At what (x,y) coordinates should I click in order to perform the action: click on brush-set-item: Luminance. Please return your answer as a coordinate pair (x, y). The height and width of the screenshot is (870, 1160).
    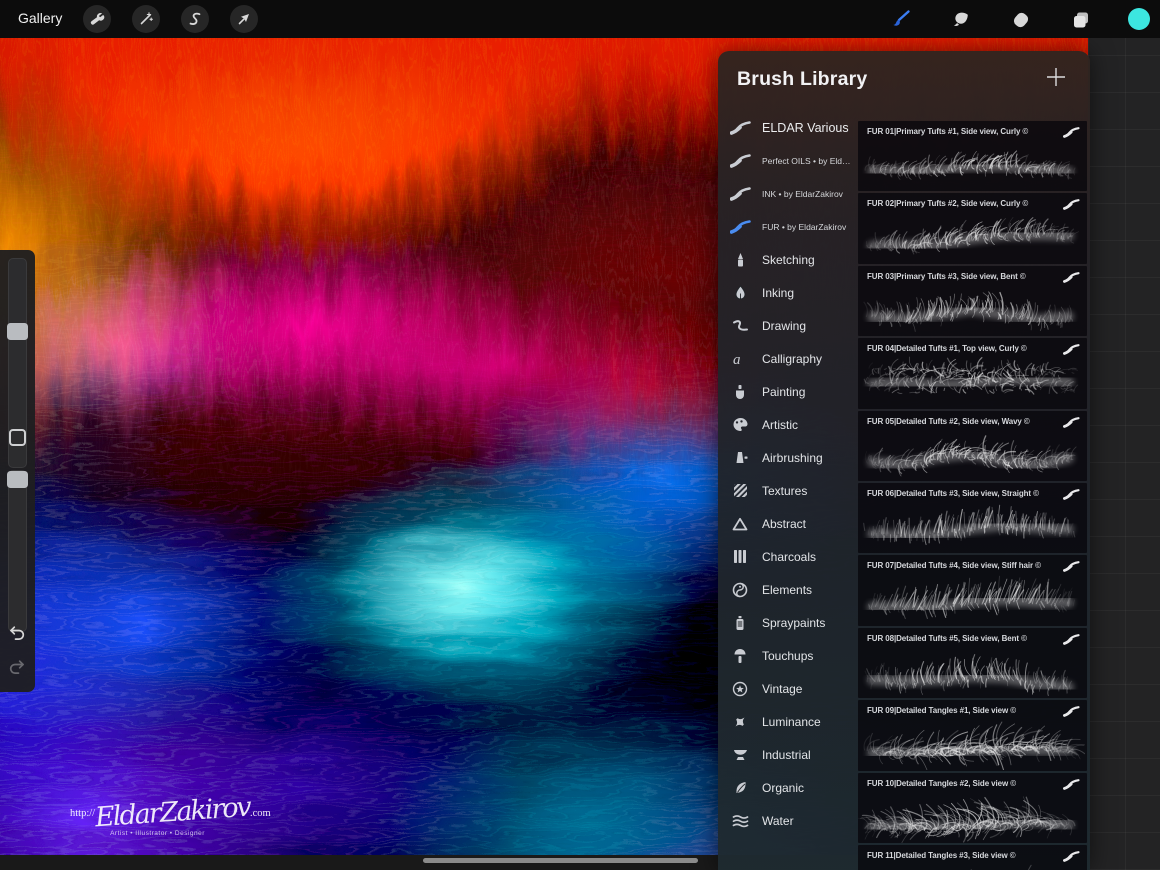
    Looking at the image, I should click on (788, 721).